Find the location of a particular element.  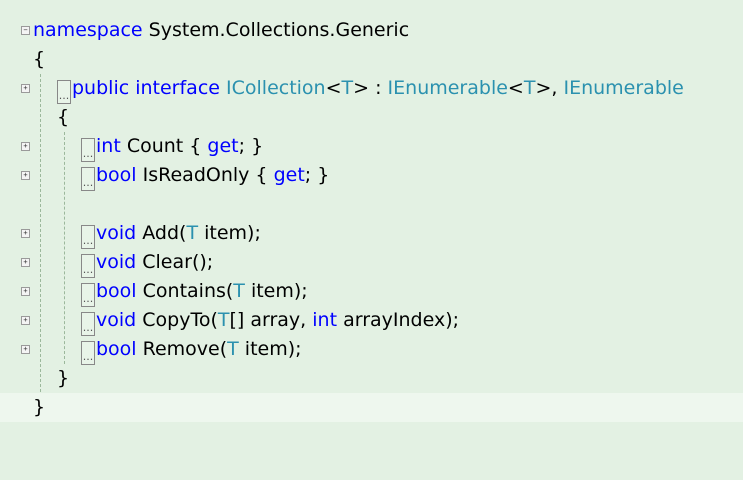

code-line-namespace: − namespace System.Collections.Generic is located at coordinates (371, 30).